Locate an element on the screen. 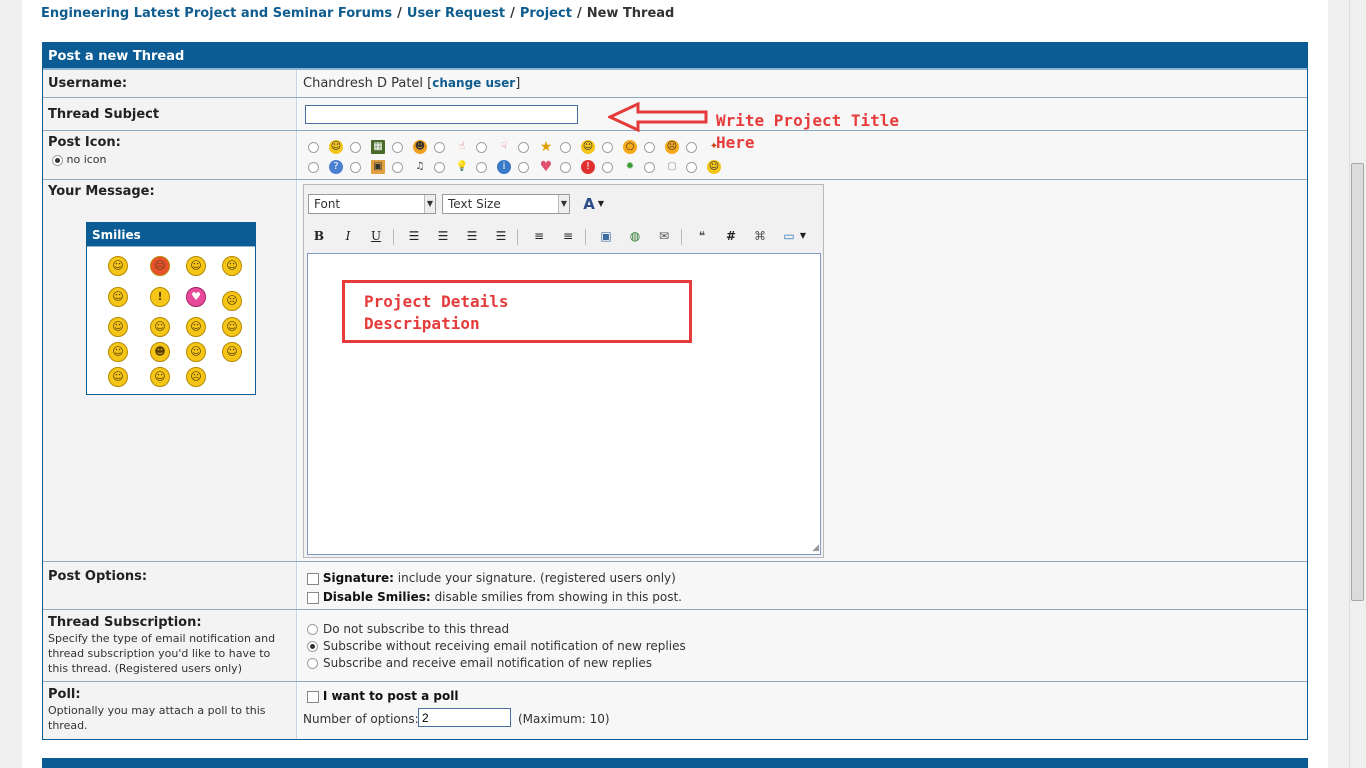 The image size is (1366, 768). bug-icon: ✹ is located at coordinates (630, 166).